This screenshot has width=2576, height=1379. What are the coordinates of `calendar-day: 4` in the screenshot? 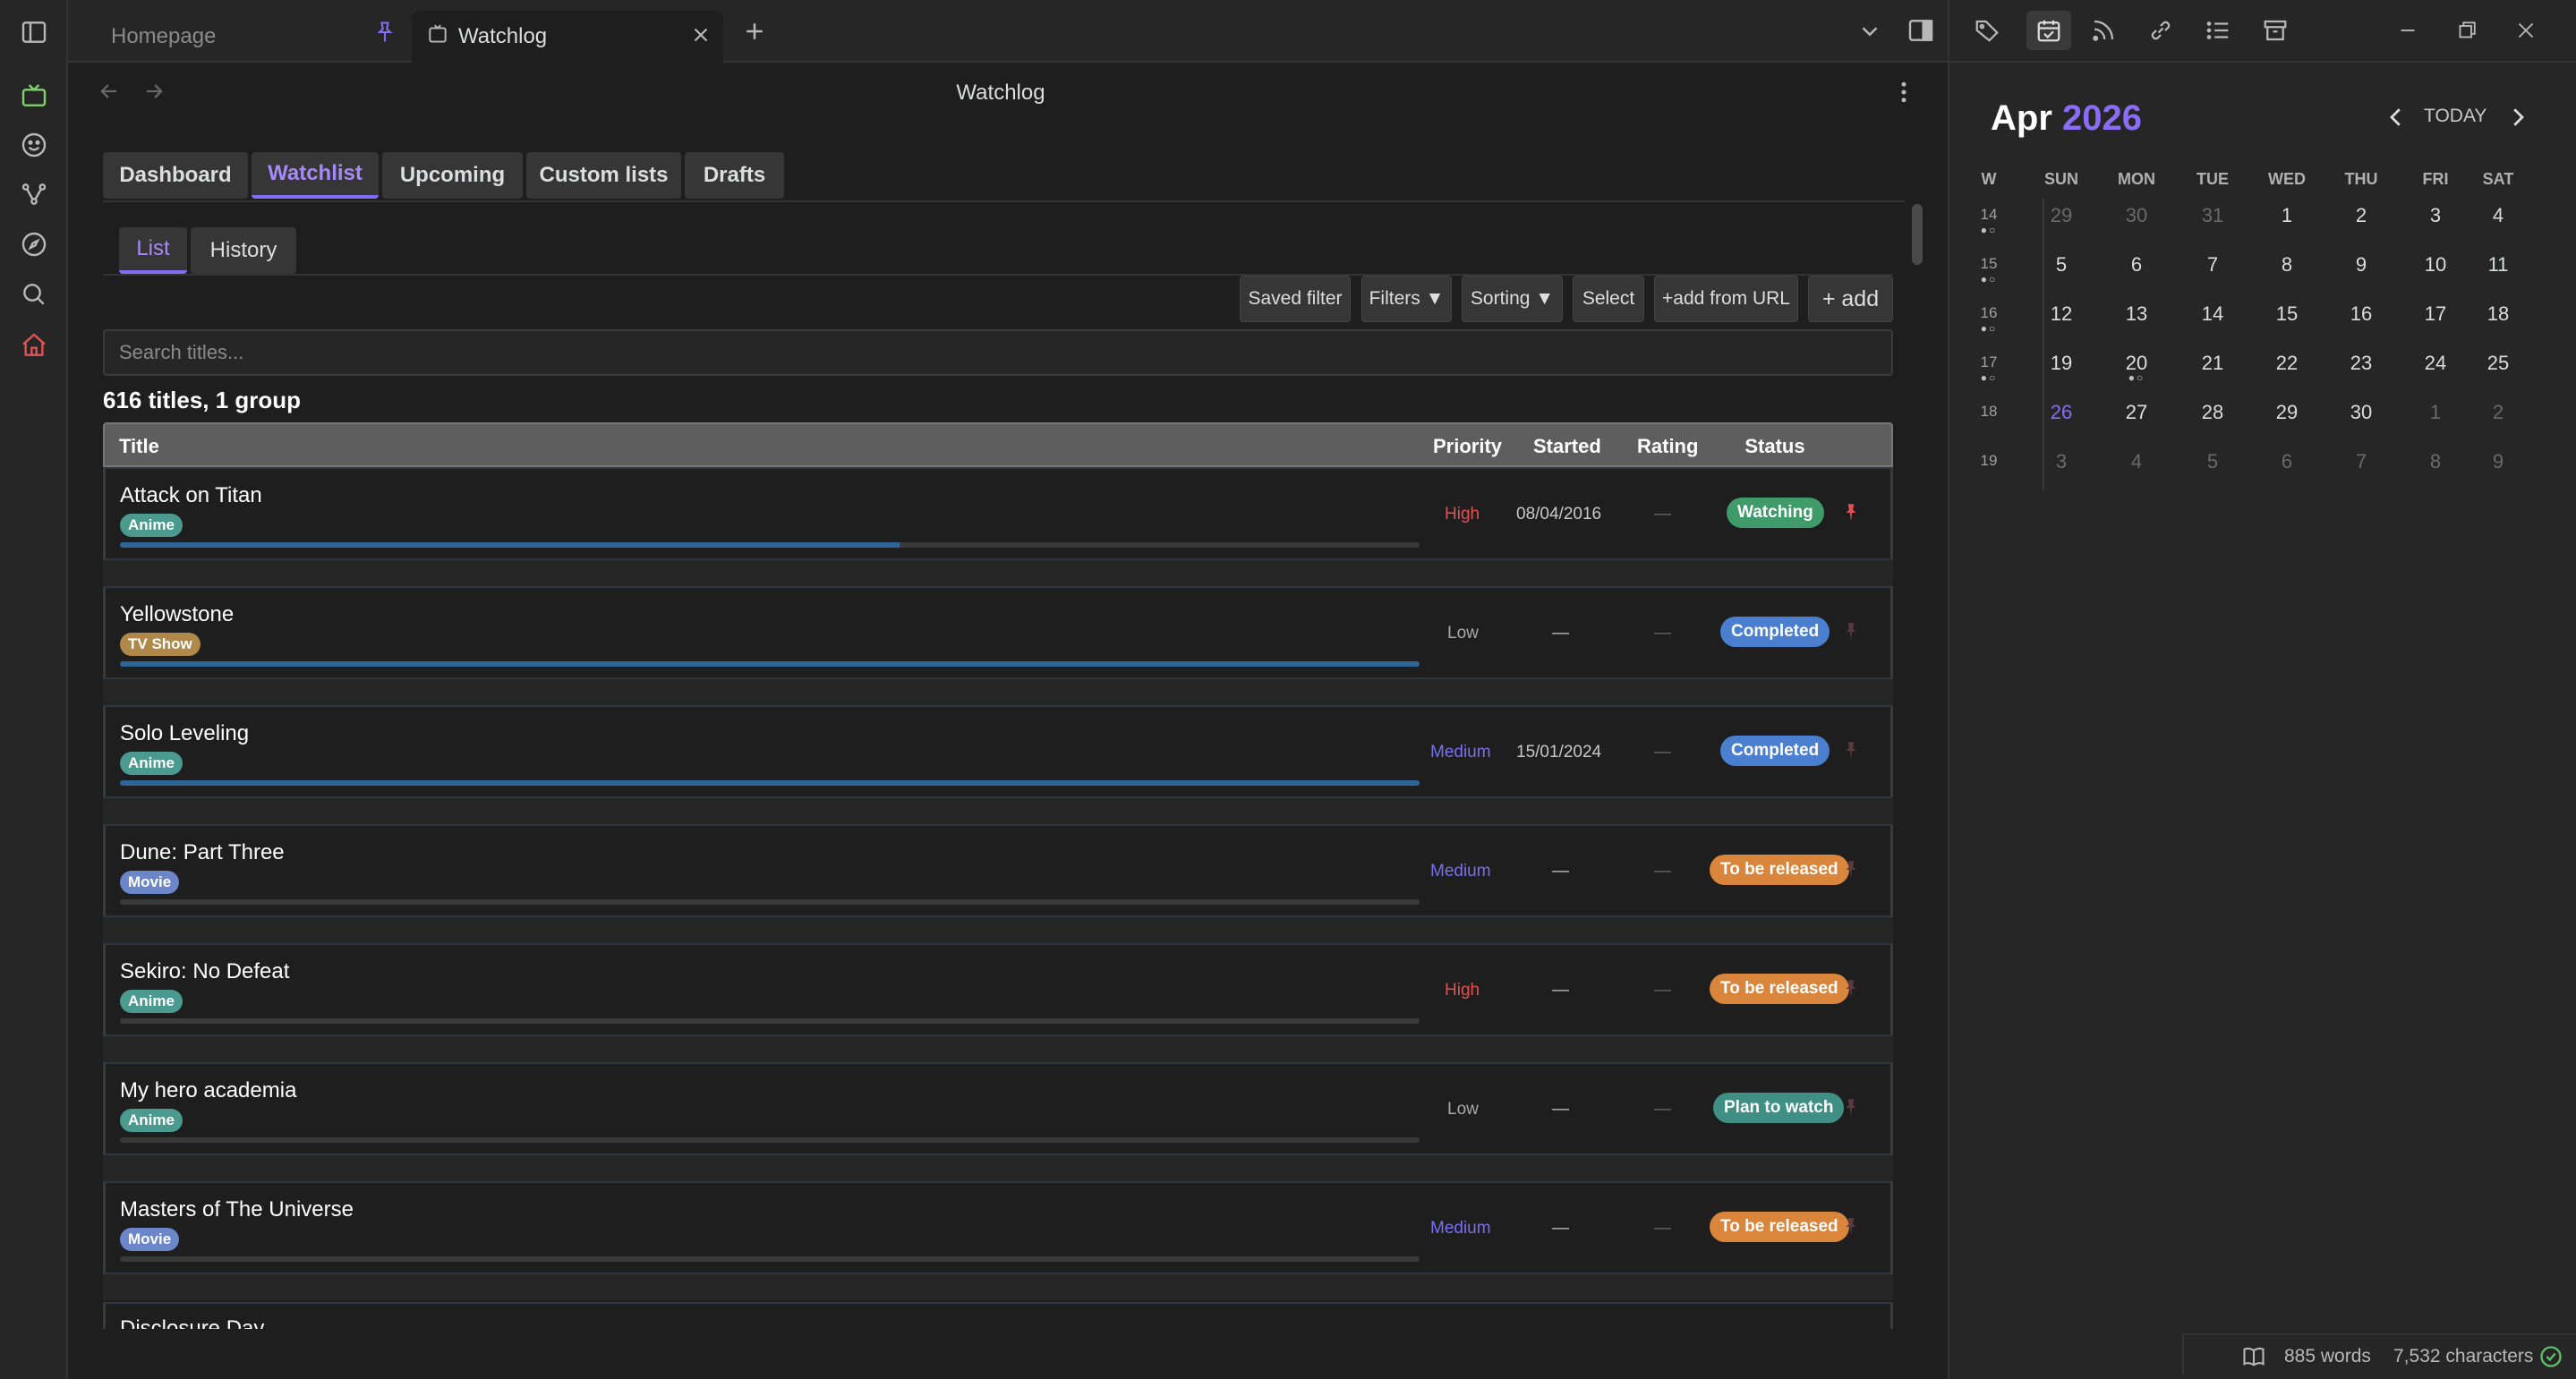 It's located at (2498, 215).